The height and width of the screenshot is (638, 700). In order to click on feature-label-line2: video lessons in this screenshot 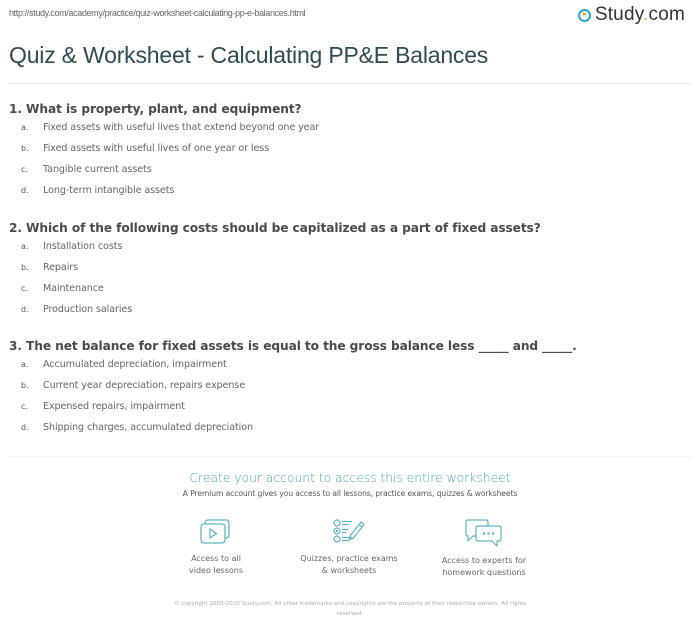, I will do `click(215, 570)`.